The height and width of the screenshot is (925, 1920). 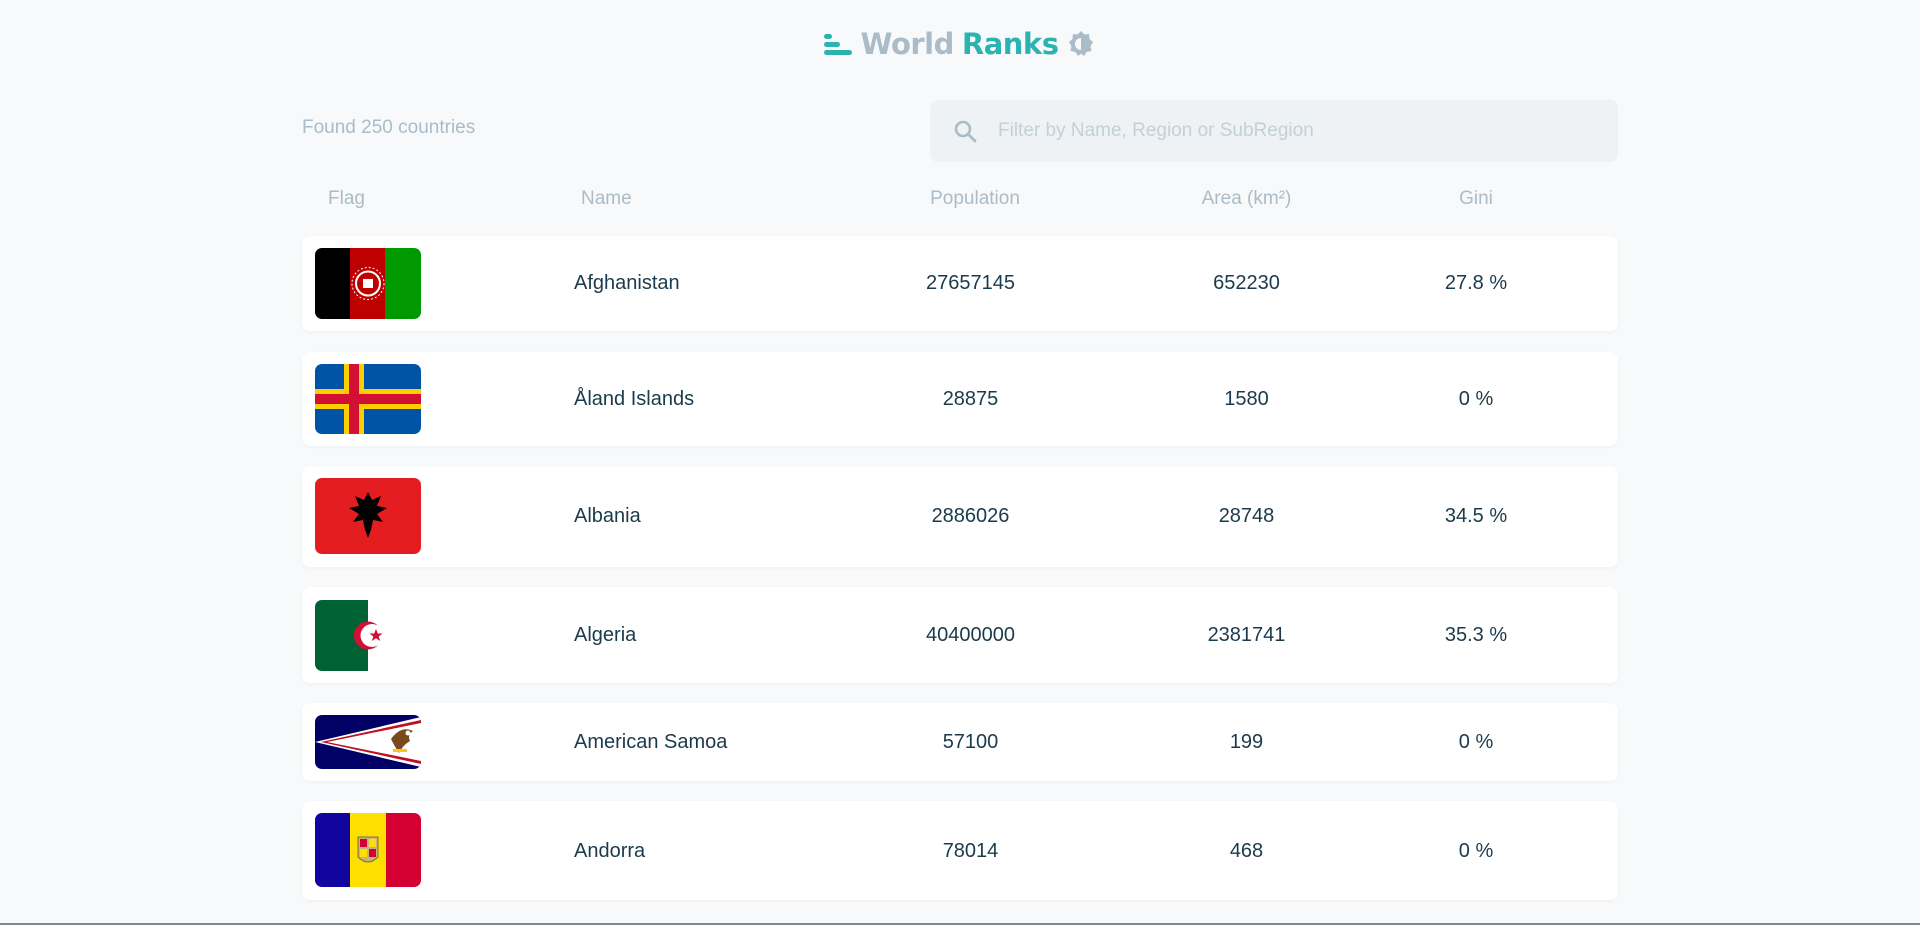 I want to click on app-title-world: World, so click(x=907, y=44).